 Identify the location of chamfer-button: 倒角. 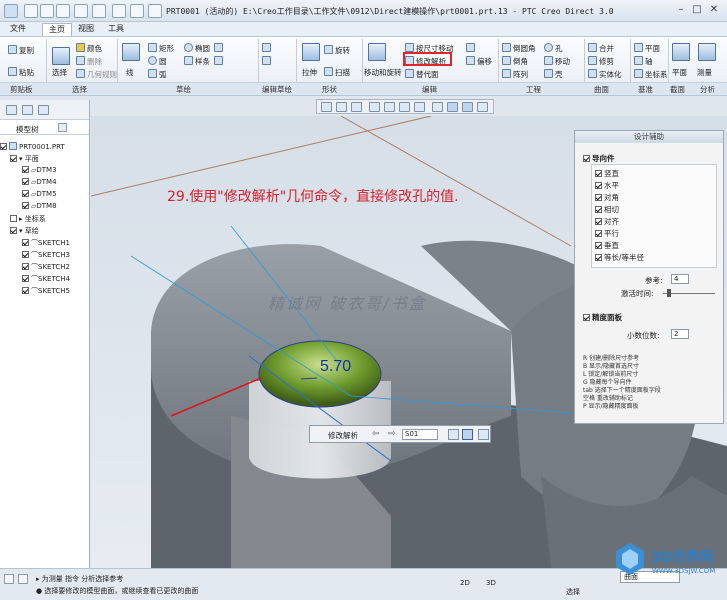
(515, 61).